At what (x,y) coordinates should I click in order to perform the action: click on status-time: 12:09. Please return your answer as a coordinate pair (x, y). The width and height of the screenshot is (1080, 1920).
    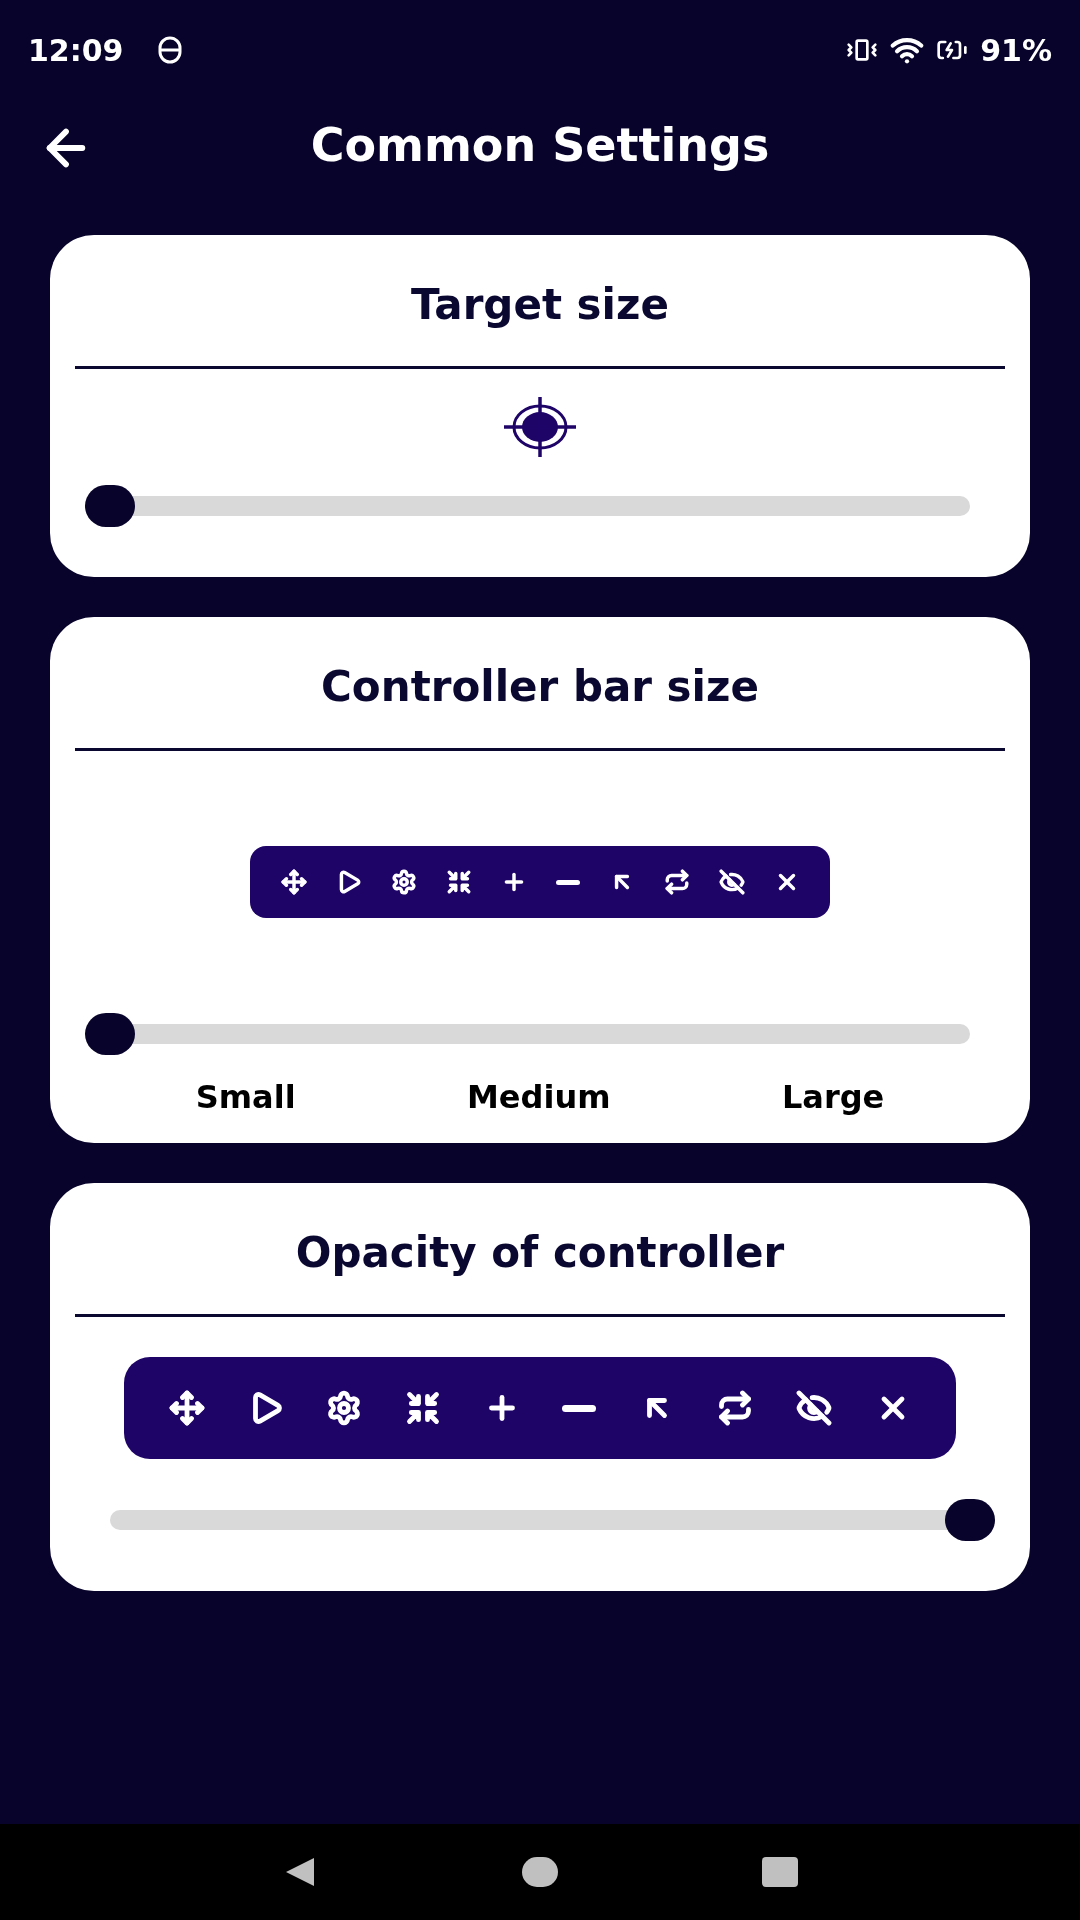
    Looking at the image, I should click on (76, 50).